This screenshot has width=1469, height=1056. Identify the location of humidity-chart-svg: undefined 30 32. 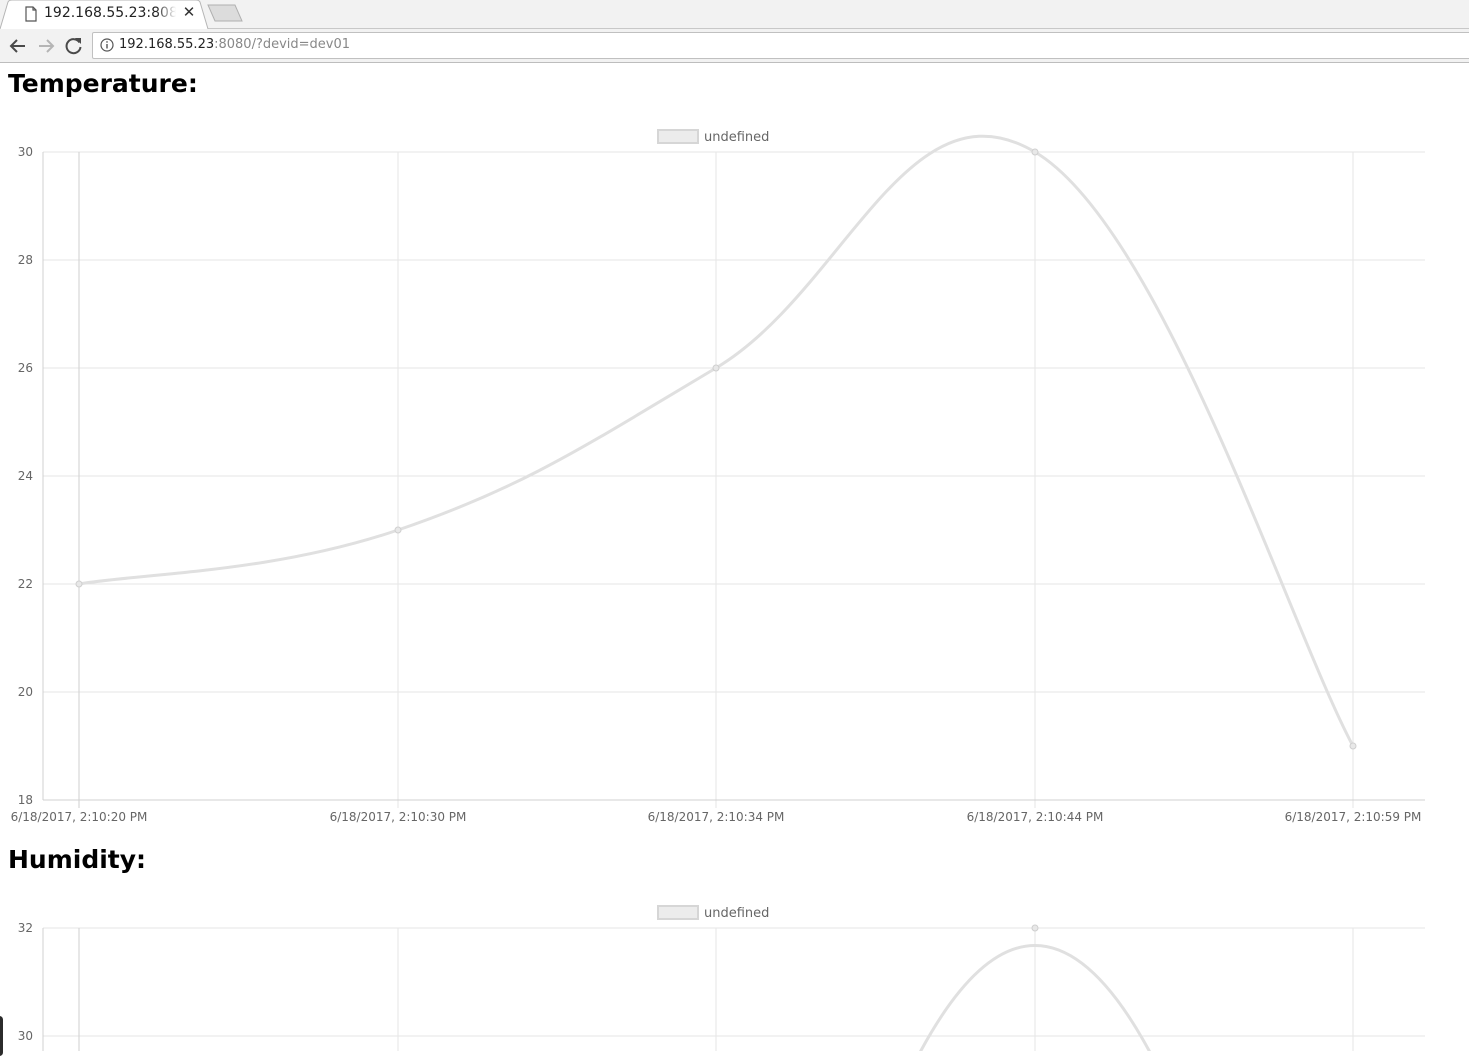
(721, 978).